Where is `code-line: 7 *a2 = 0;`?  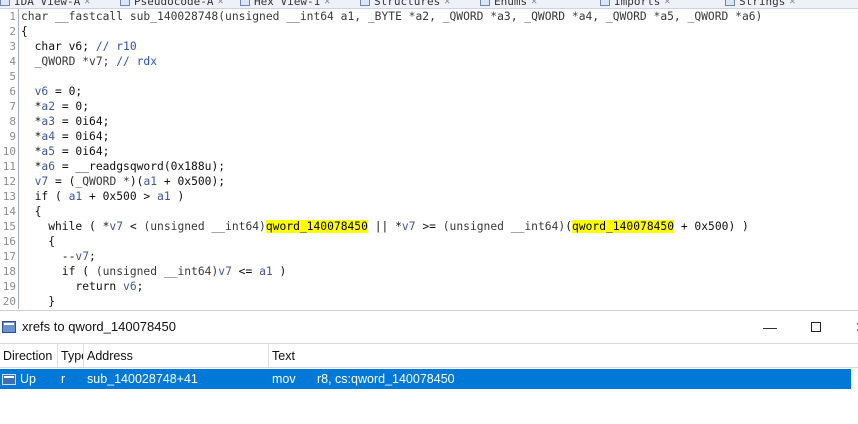 code-line: 7 *a2 = 0; is located at coordinates (429, 106).